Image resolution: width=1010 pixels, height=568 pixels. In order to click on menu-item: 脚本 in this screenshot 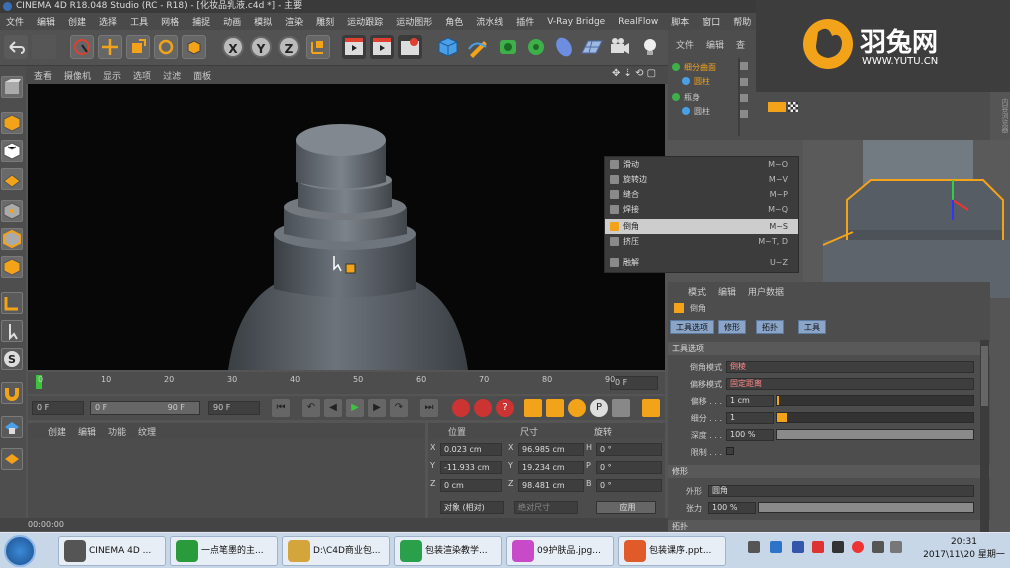, I will do `click(680, 21)`.